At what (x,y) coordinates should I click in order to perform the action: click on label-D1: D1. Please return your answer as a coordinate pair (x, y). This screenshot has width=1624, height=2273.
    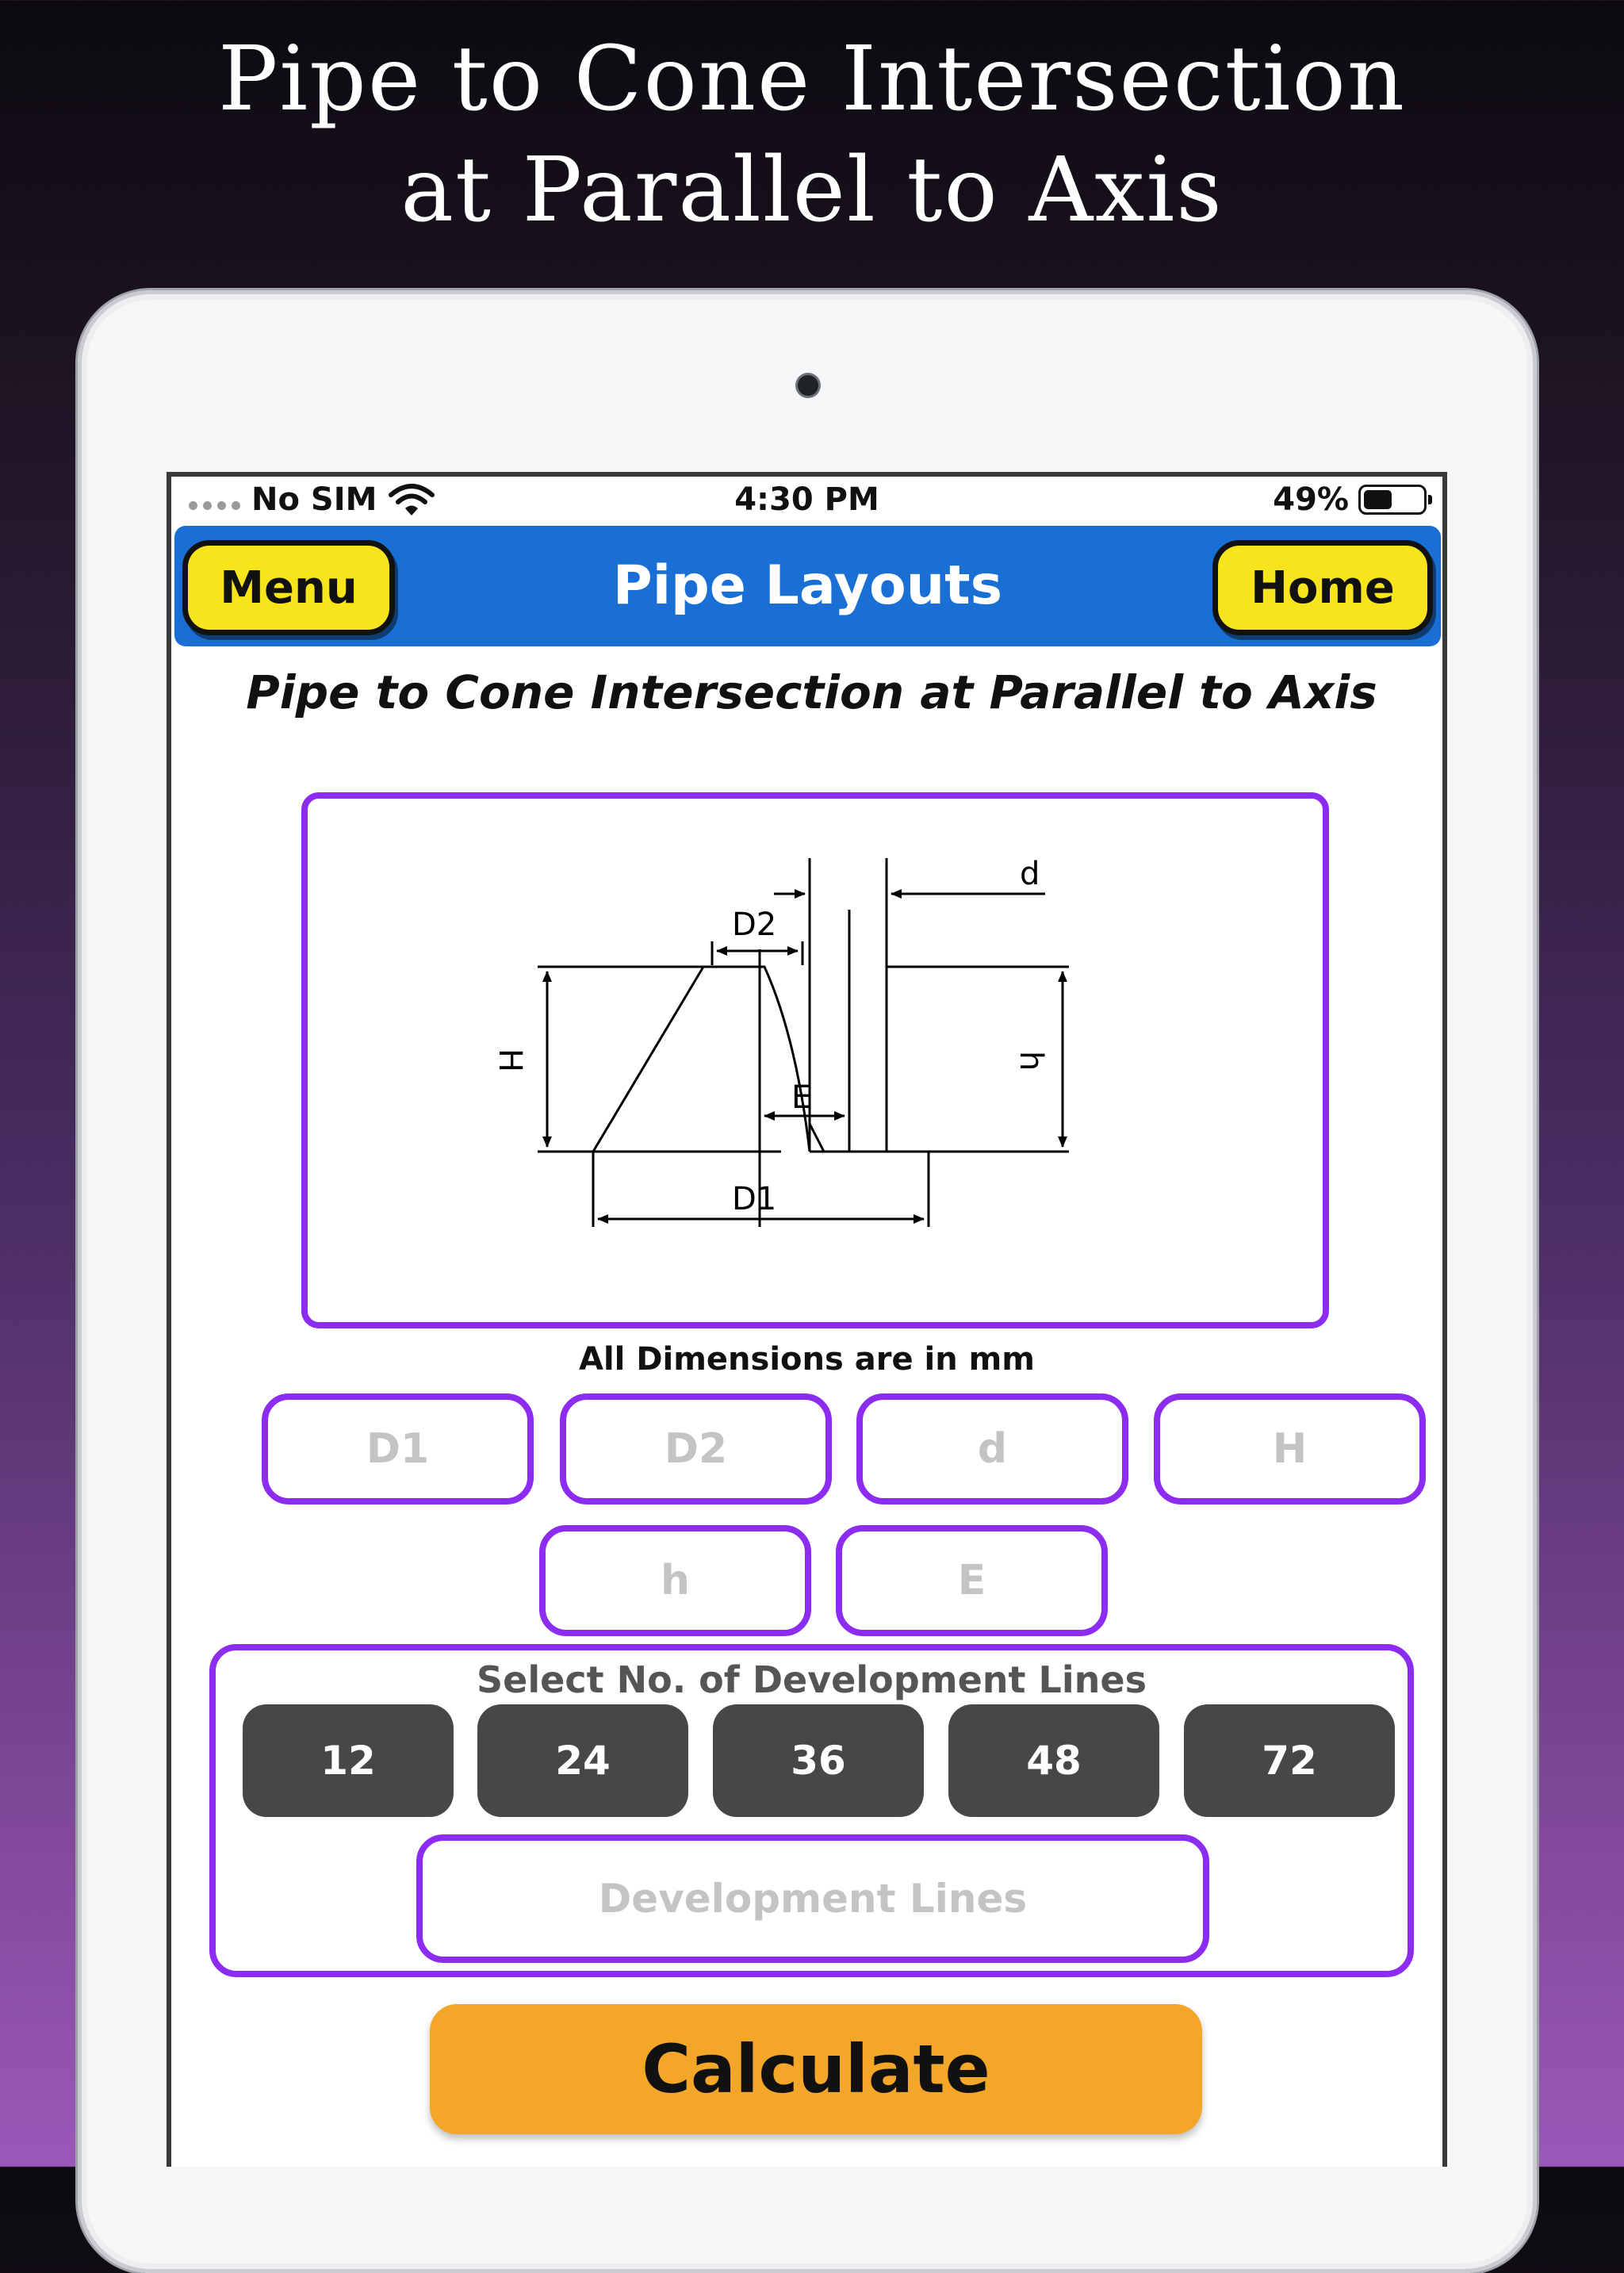
    Looking at the image, I should click on (754, 1199).